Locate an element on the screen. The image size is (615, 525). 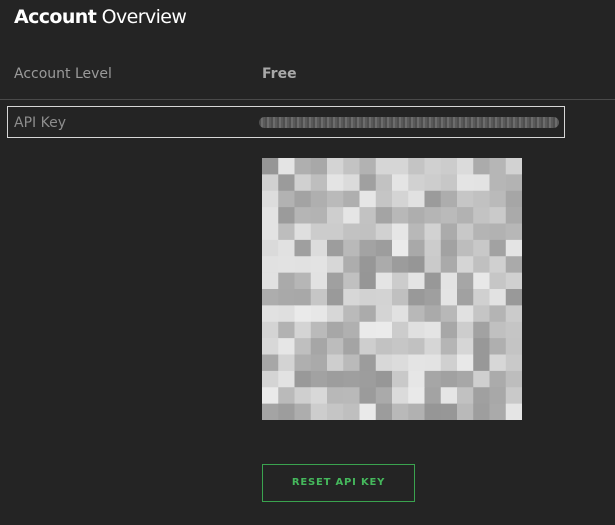
api-key-value: •••••••••••••••••••••••••••••••• is located at coordinates (409, 122).